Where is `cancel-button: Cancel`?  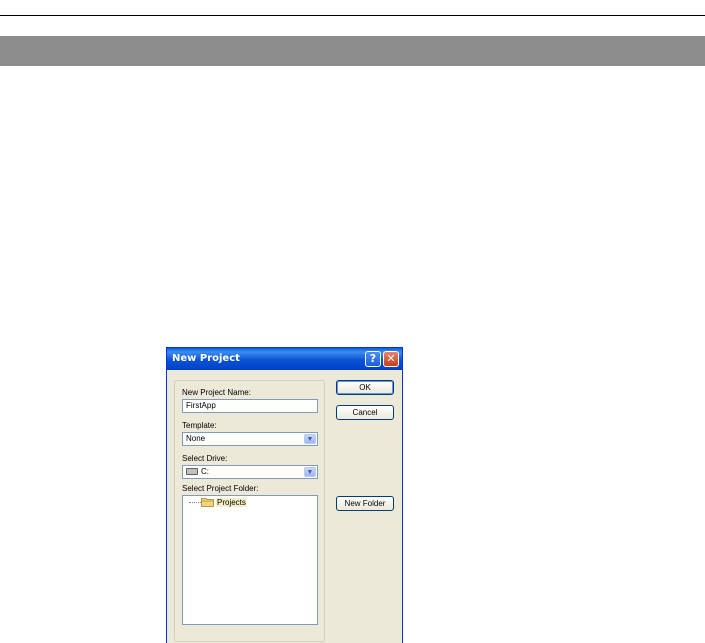 cancel-button: Cancel is located at coordinates (365, 412).